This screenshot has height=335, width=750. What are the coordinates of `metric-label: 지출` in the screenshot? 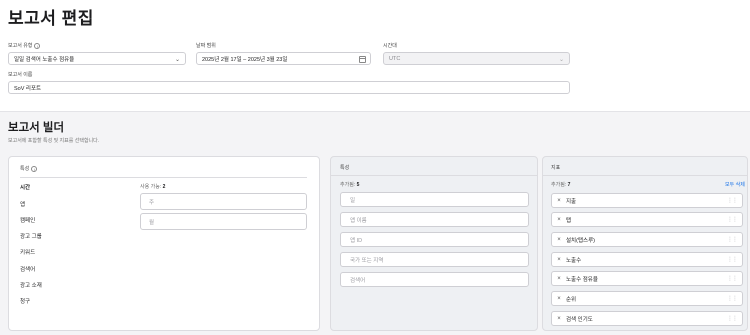 It's located at (571, 201).